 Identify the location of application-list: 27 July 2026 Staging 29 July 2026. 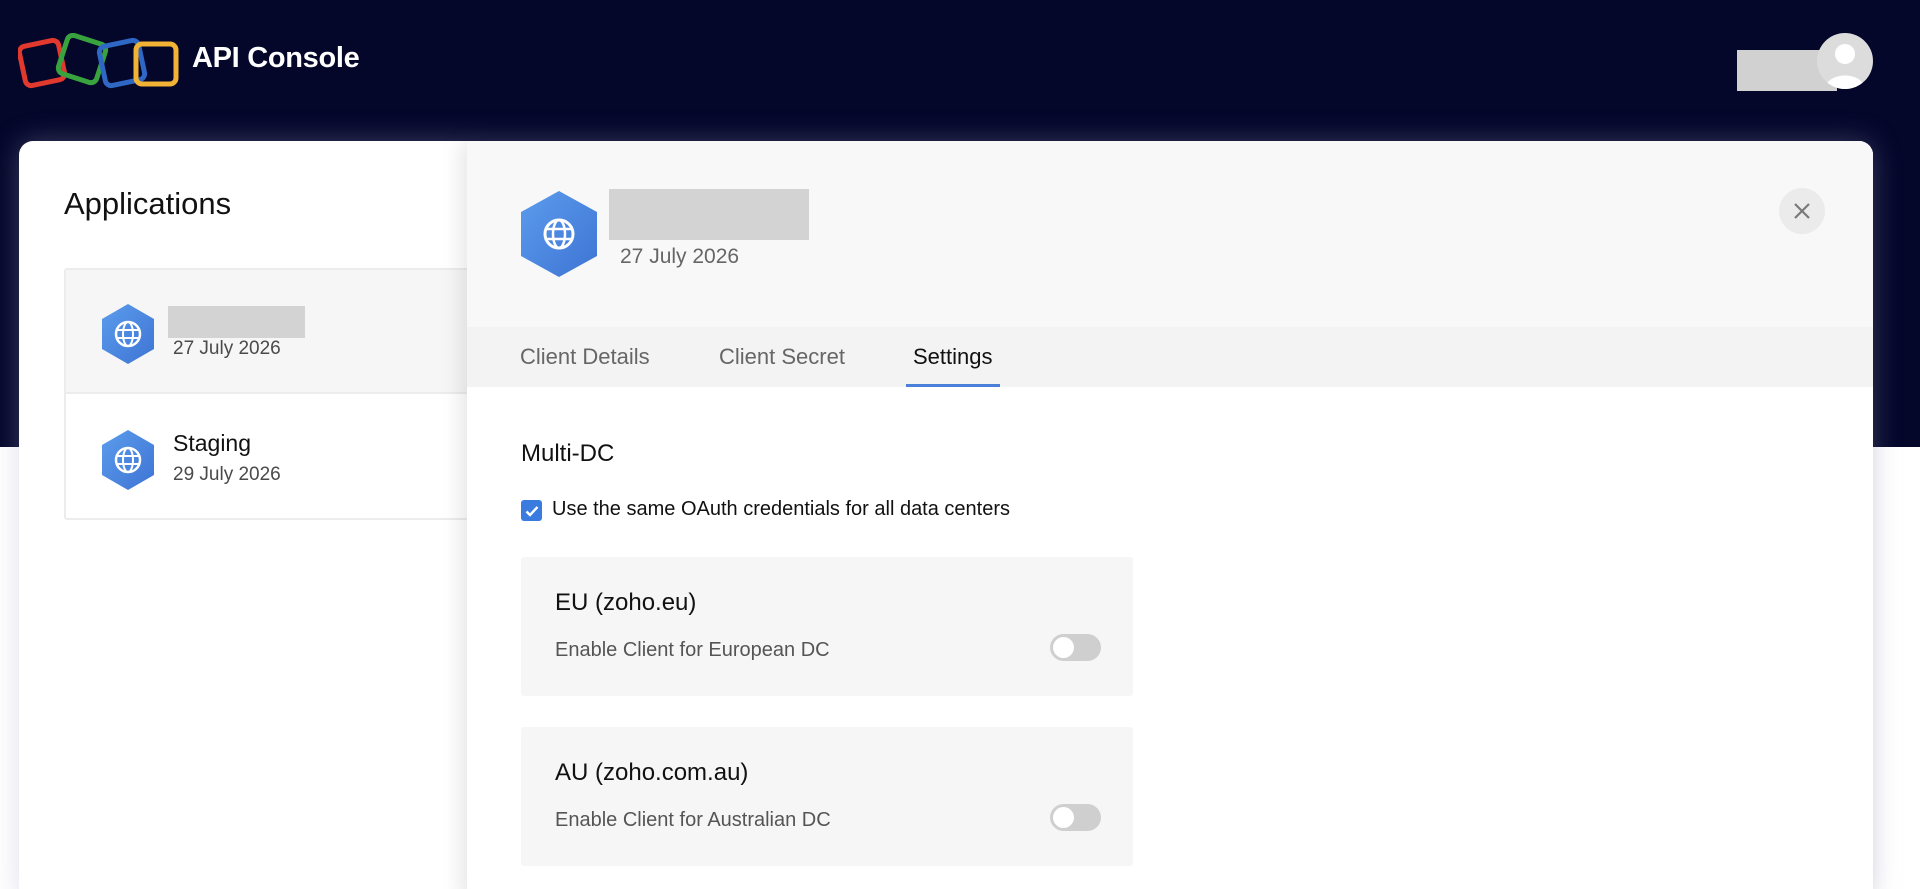
(274, 394).